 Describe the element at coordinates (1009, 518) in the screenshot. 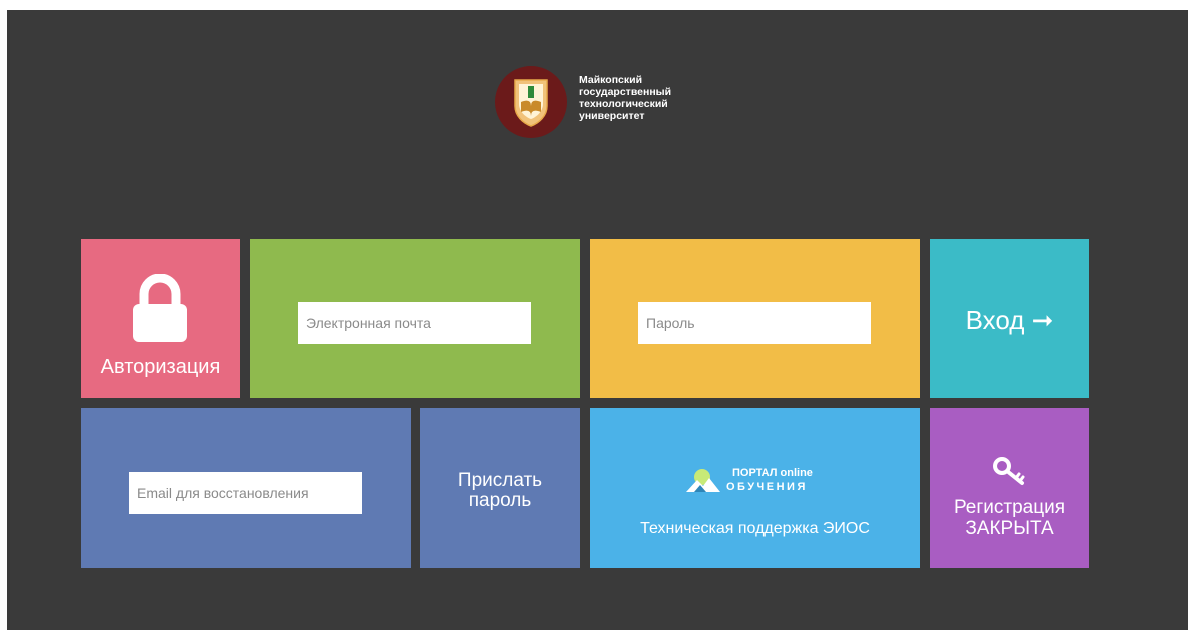

I see `registration-label: Регистрация ЗАКРЫТА` at that location.